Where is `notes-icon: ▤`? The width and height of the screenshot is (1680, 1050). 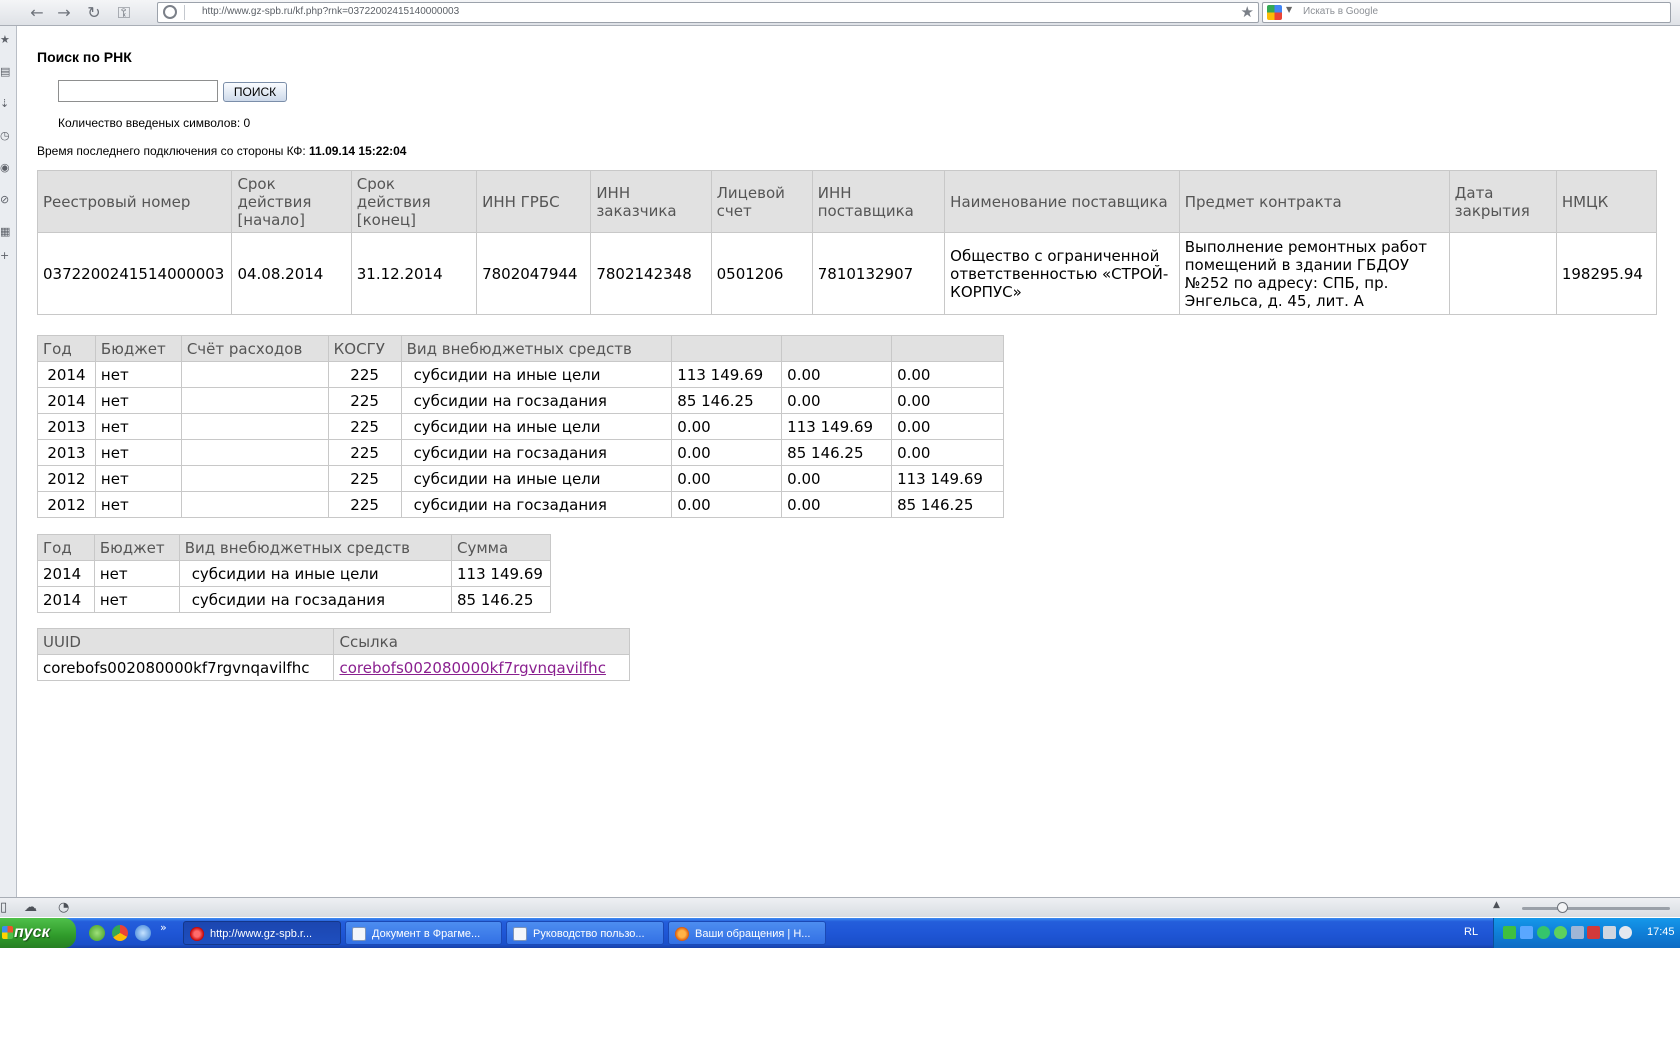 notes-icon: ▤ is located at coordinates (5, 72).